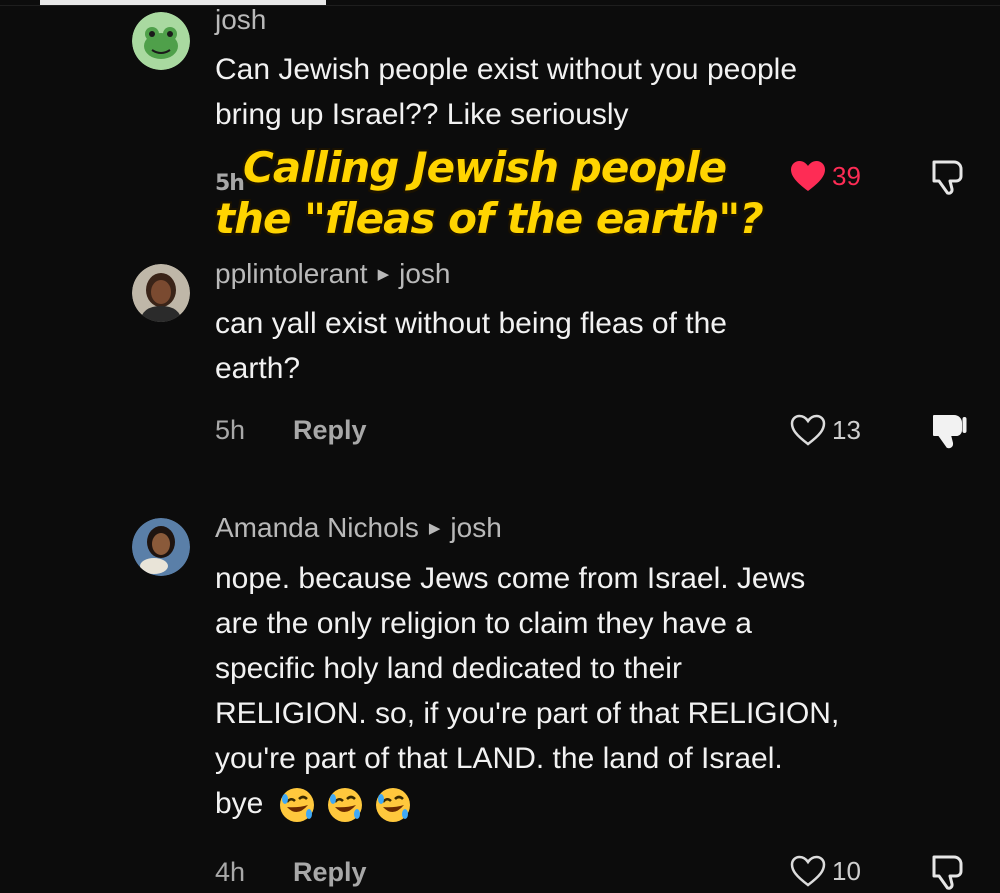 Image resolution: width=1000 pixels, height=893 pixels. I want to click on comment-time: 5h, so click(230, 430).